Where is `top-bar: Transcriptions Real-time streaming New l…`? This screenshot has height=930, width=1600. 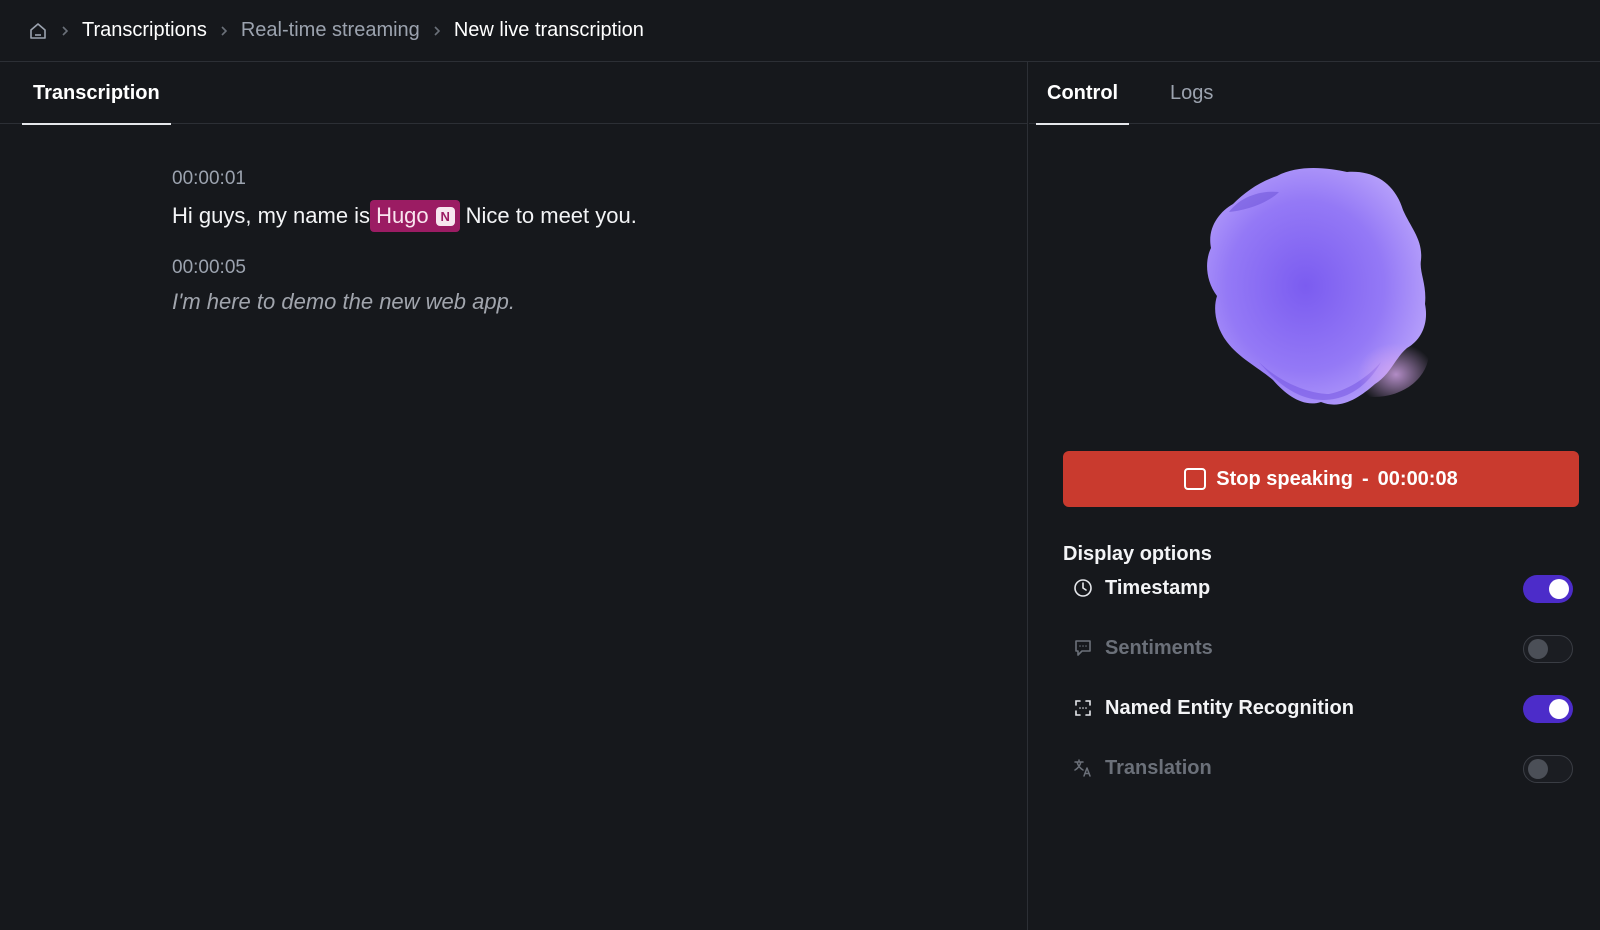
top-bar: Transcriptions Real-time streaming New l… is located at coordinates (800, 31).